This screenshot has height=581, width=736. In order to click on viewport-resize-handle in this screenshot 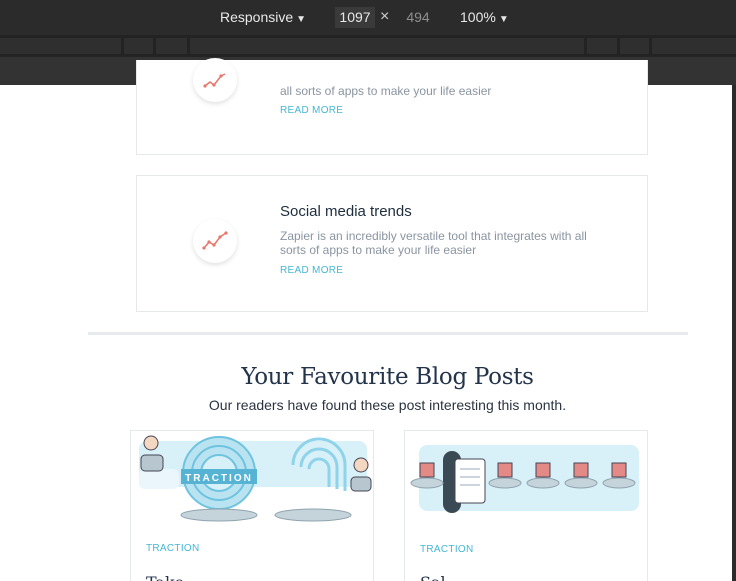, I will do `click(734, 333)`.